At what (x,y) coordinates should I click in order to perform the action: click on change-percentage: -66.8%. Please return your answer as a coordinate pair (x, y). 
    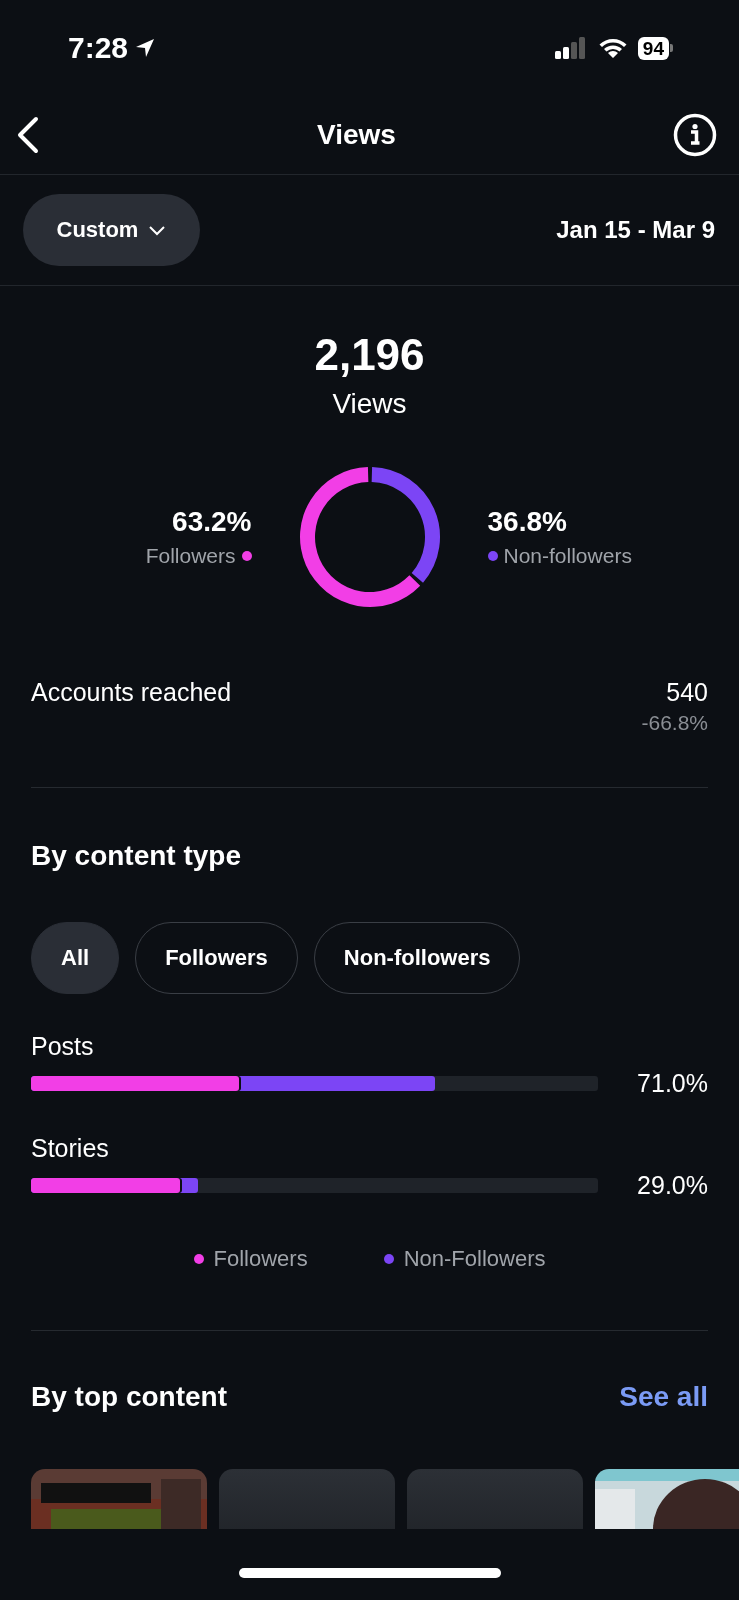
    Looking at the image, I should click on (674, 723).